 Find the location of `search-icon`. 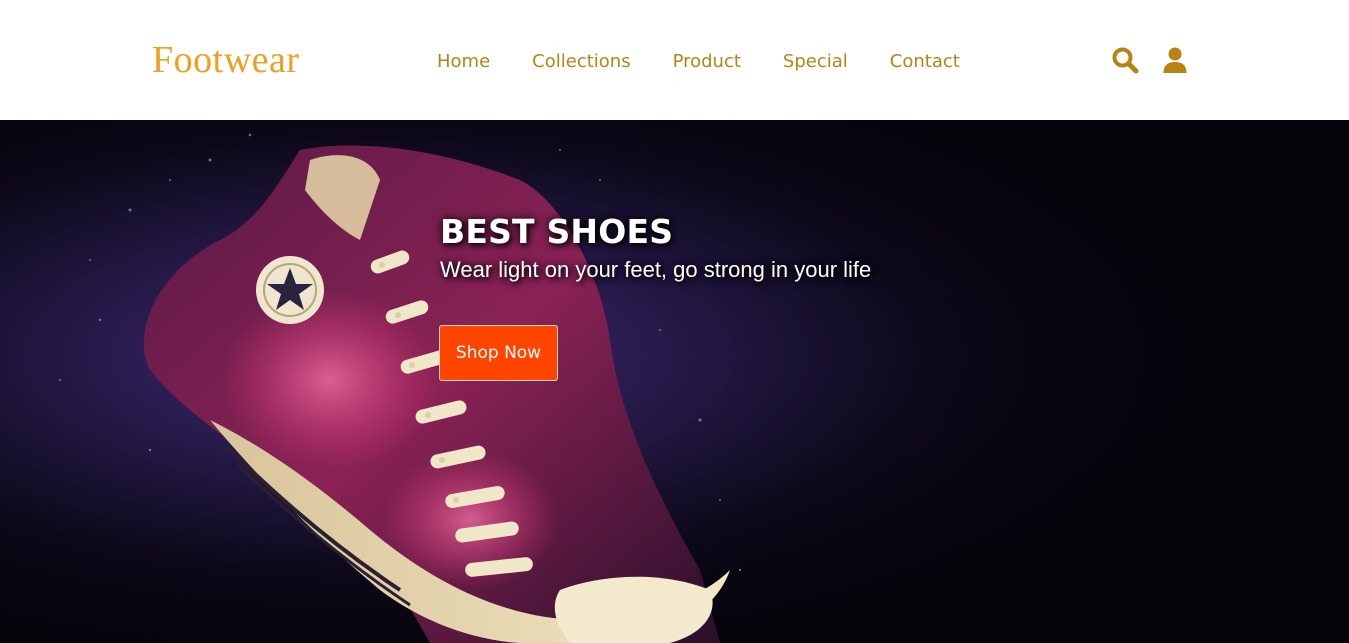

search-icon is located at coordinates (1125, 60).